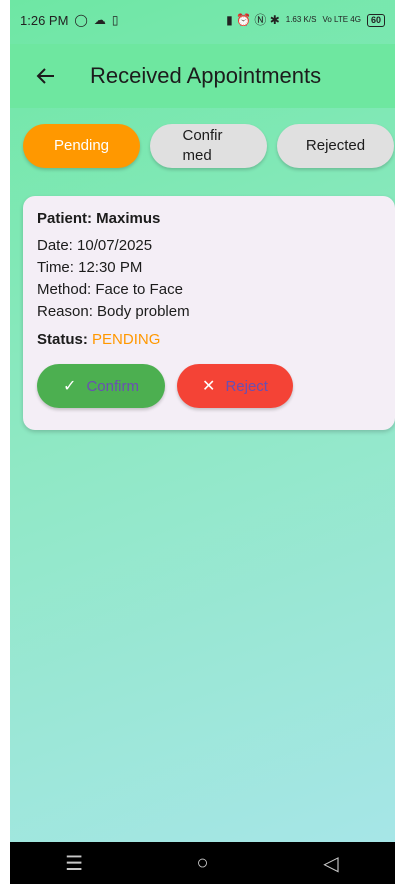  I want to click on appointment-date: Date: 10/07/2025, so click(95, 245).